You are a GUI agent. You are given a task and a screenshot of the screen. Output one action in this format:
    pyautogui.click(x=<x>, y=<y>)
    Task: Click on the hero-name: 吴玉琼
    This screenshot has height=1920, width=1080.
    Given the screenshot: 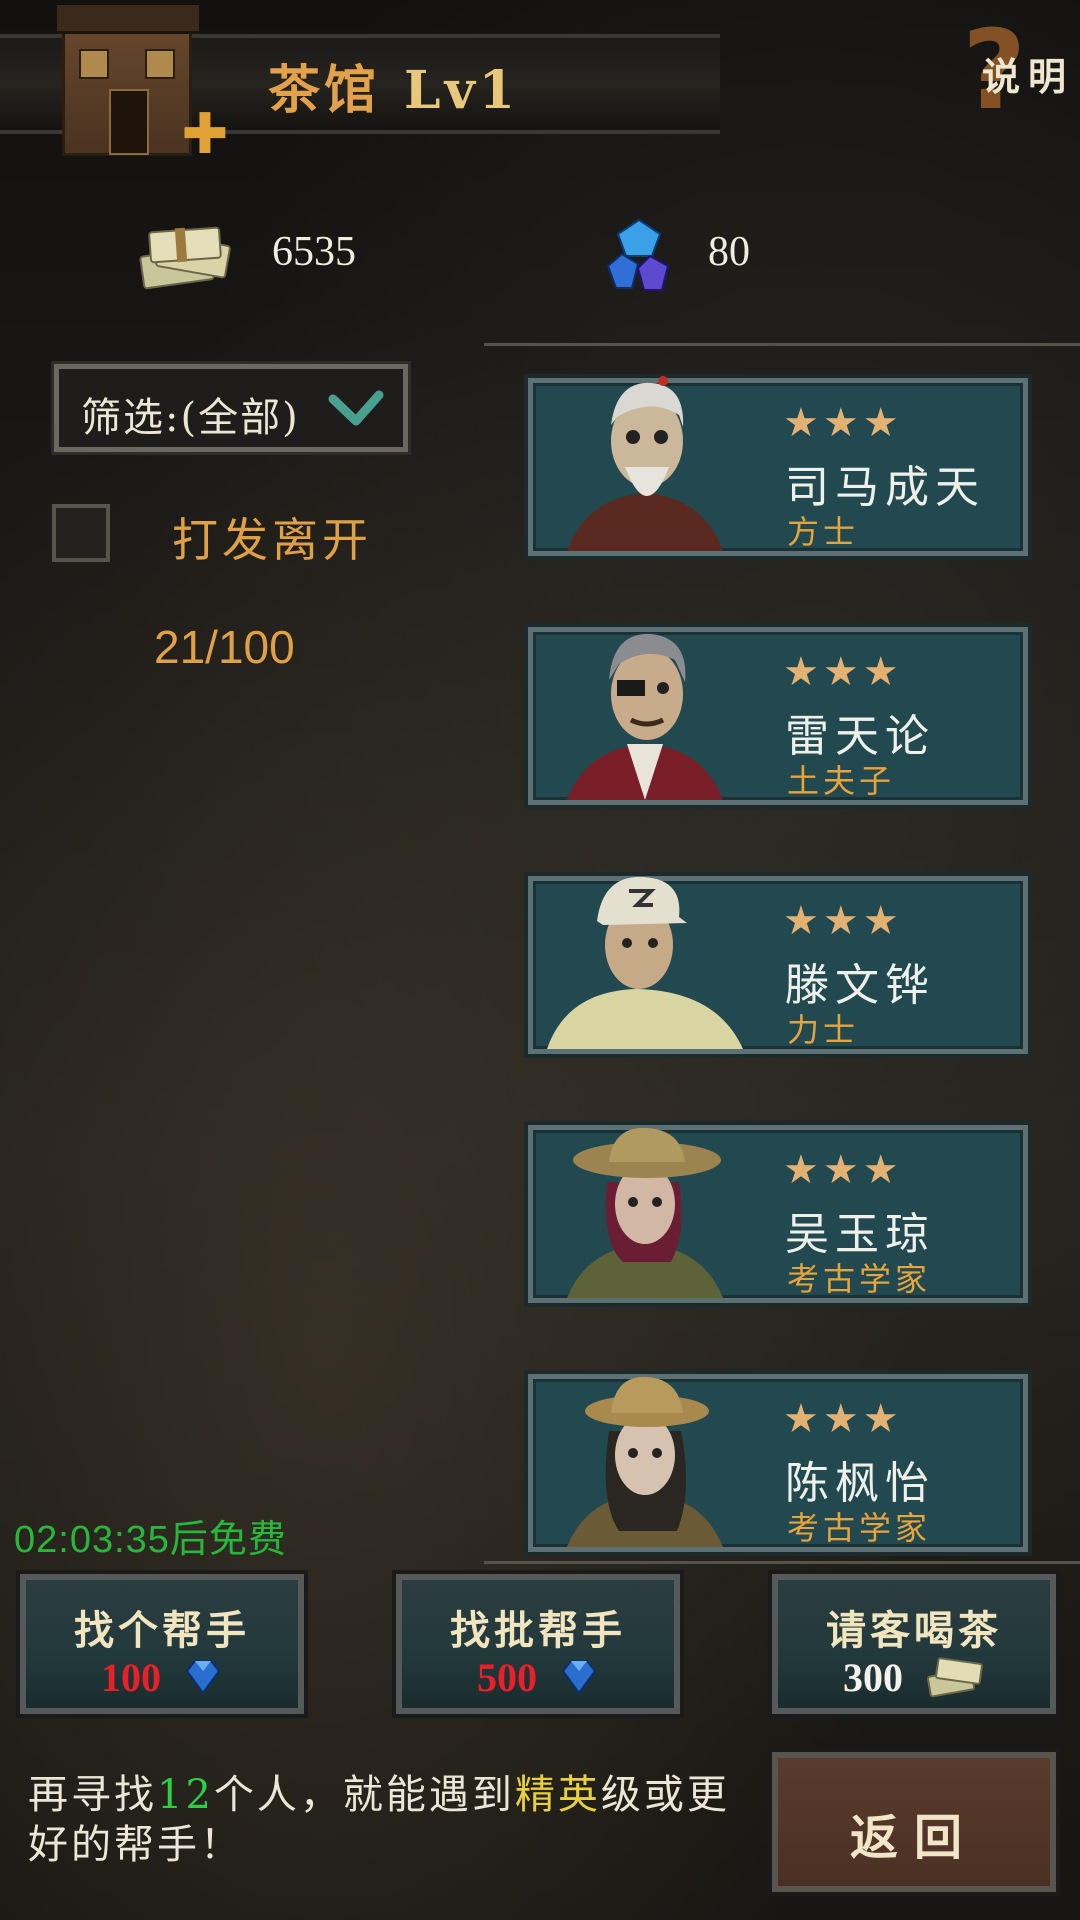 What is the action you would take?
    pyautogui.click(x=860, y=1234)
    